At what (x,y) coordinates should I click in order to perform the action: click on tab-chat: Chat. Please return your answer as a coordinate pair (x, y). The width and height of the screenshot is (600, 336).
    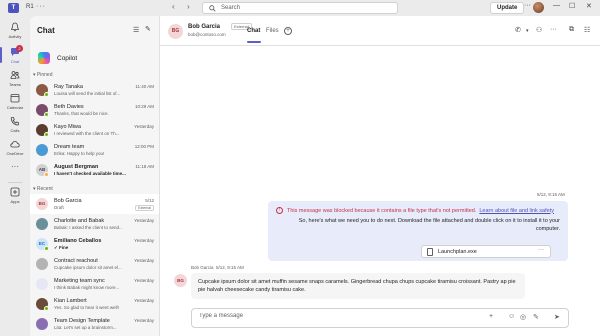
    Looking at the image, I should click on (253, 31).